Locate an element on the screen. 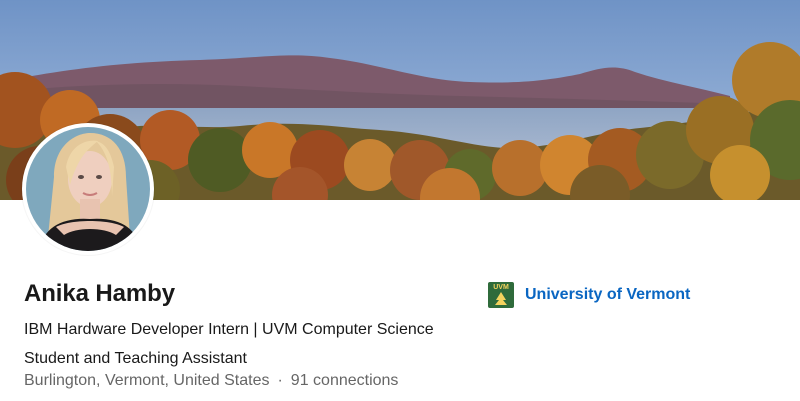 The width and height of the screenshot is (800, 401). education-link: UVM University of Vermont is located at coordinates (589, 295).